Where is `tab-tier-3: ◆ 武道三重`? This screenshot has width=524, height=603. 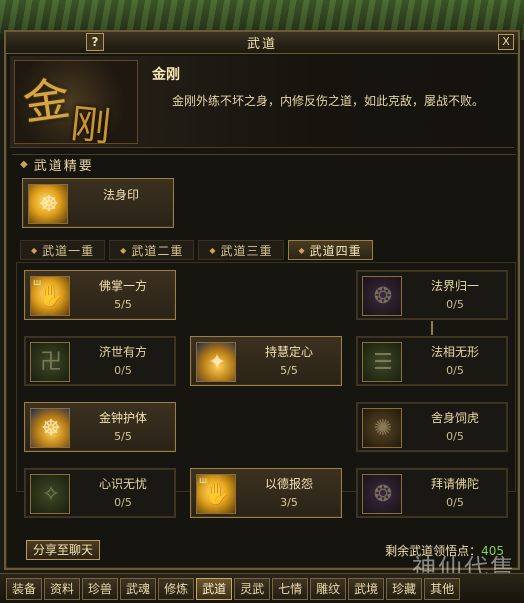 tab-tier-3: ◆ 武道三重 is located at coordinates (241, 250).